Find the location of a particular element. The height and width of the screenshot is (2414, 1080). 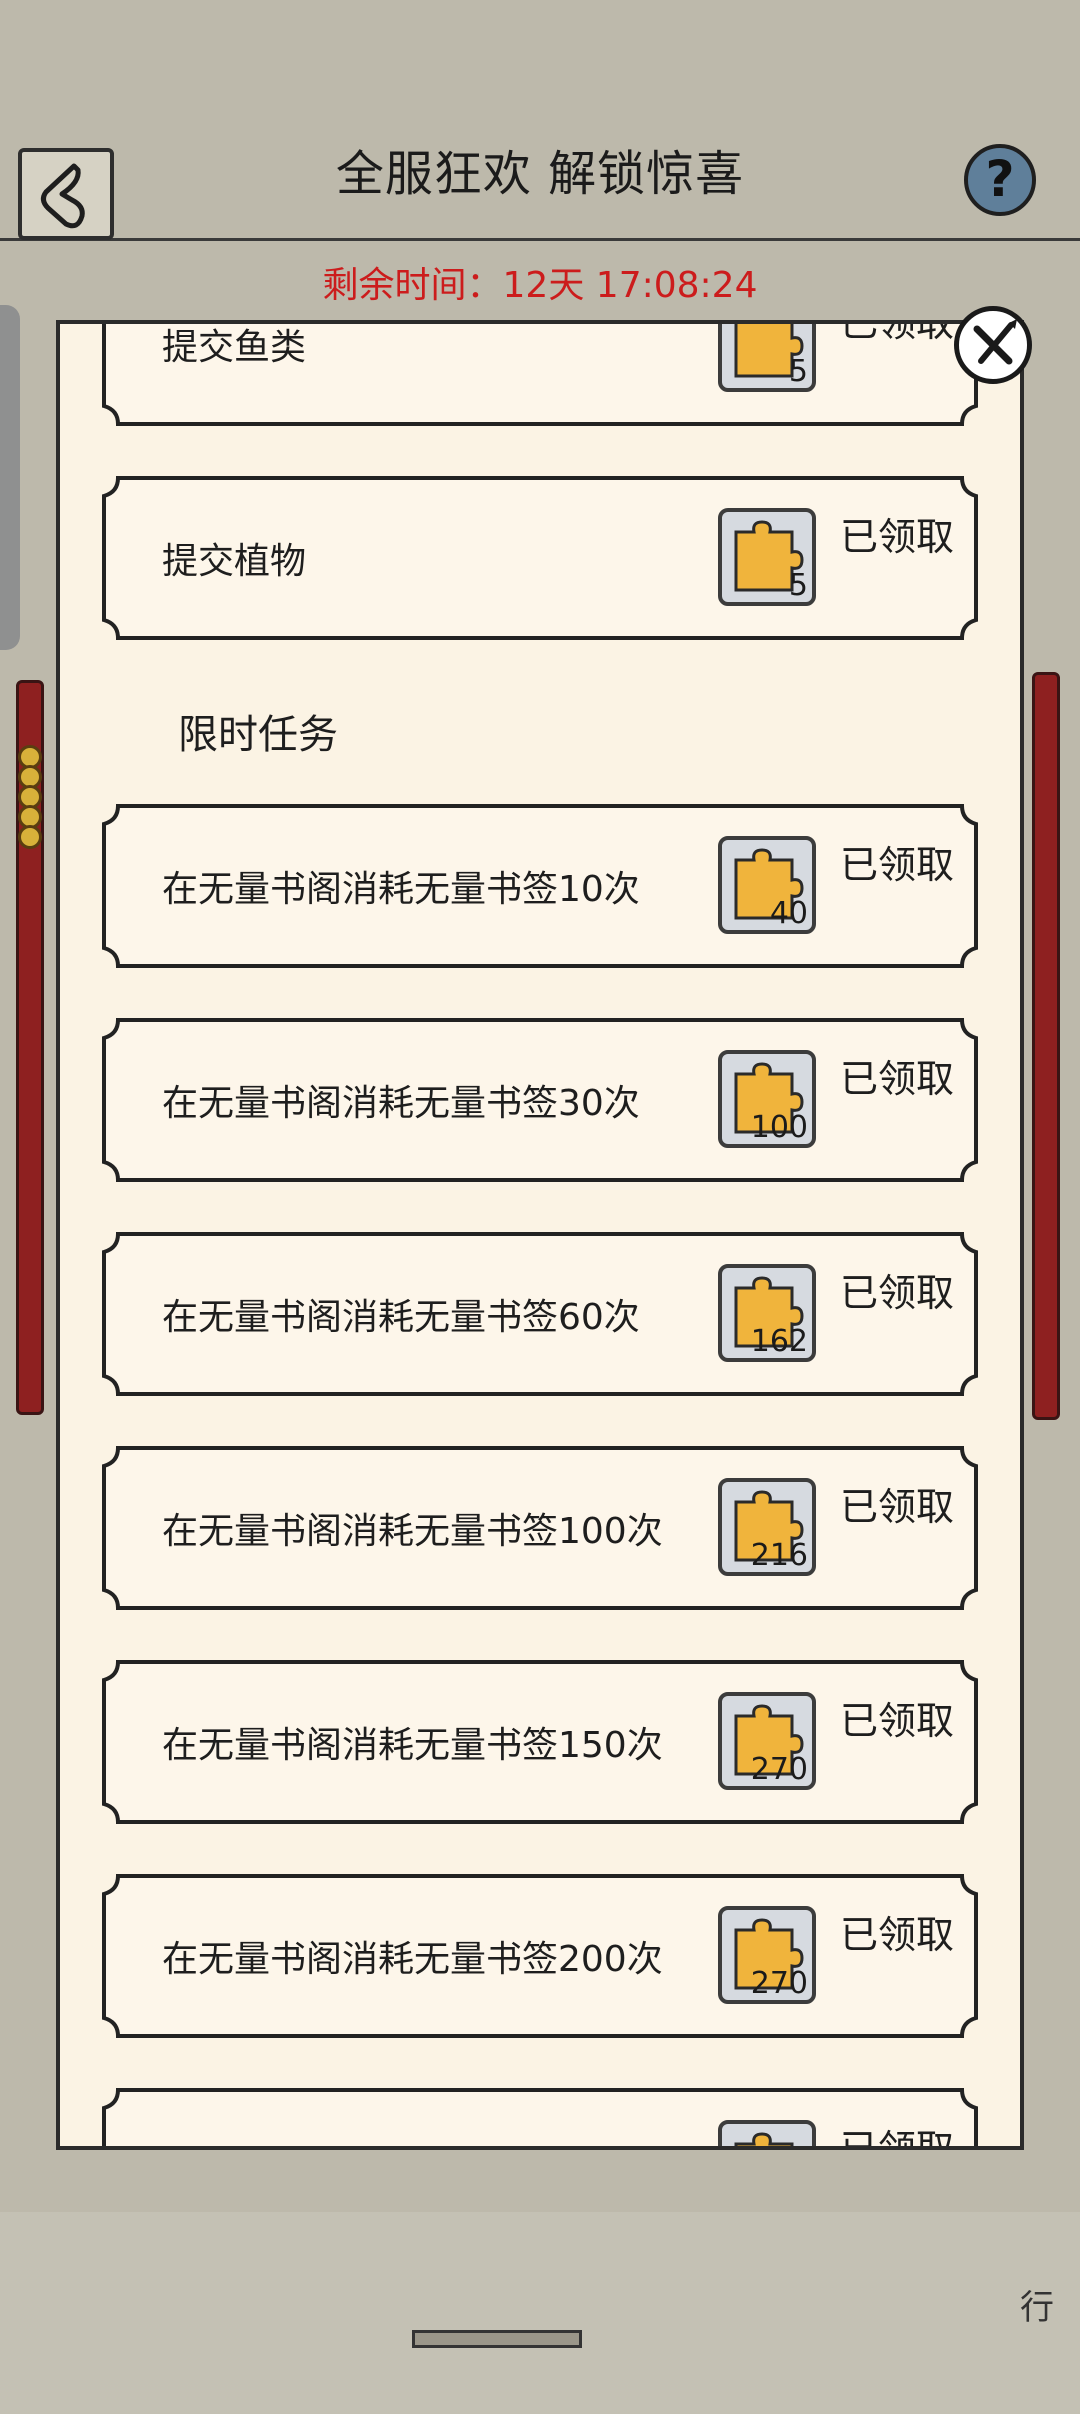

task-card: 在无量书阁消耗无量书签150次 270 已领取 is located at coordinates (540, 1742).